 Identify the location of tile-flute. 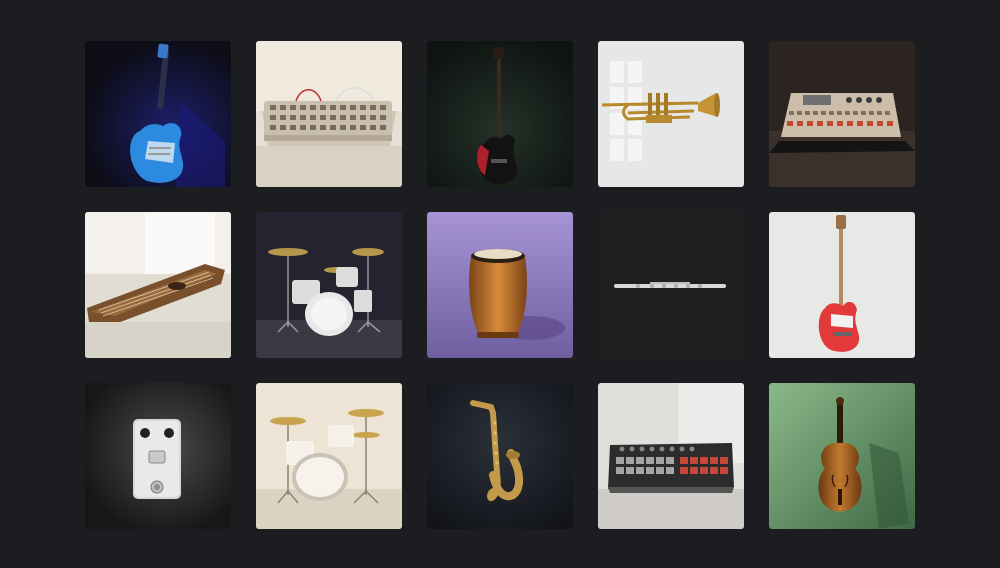
(671, 285).